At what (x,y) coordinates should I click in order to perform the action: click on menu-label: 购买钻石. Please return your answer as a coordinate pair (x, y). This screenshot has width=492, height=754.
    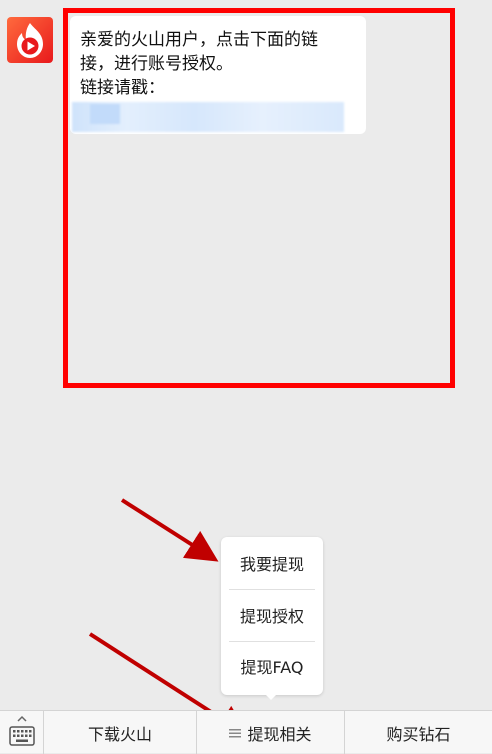
    Looking at the image, I should click on (418, 734).